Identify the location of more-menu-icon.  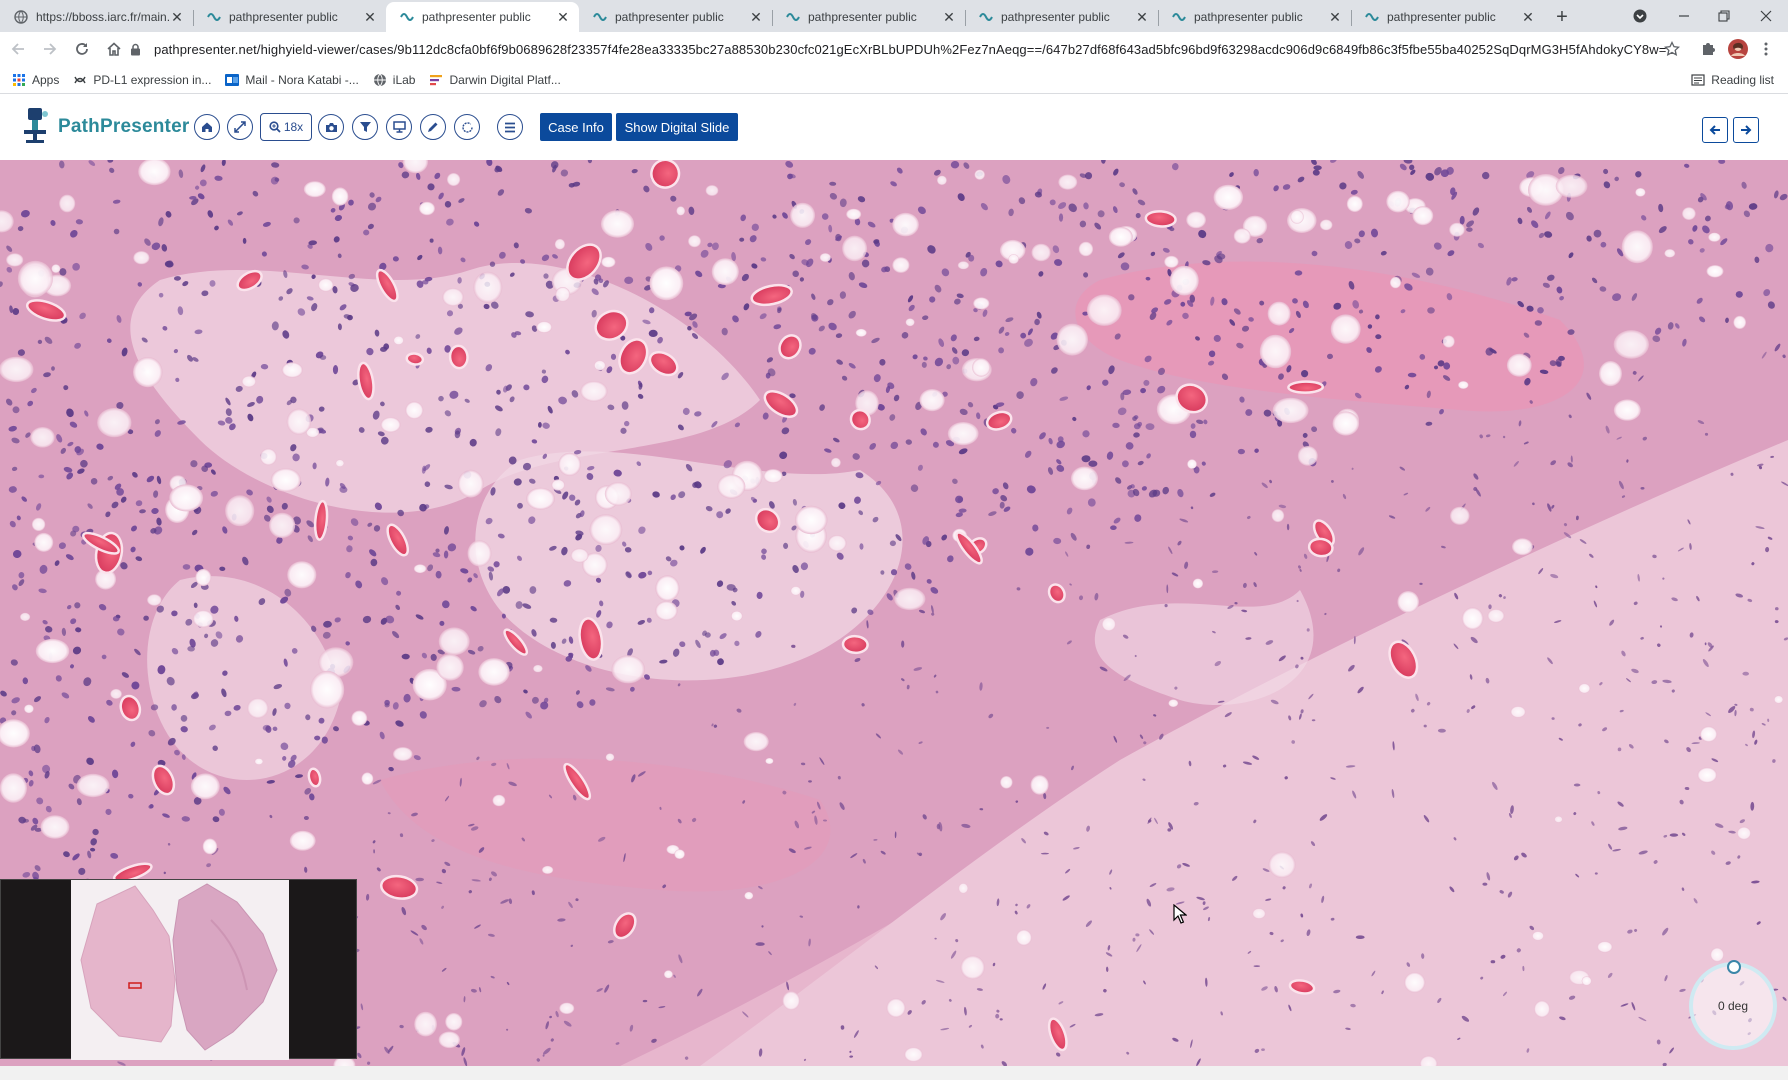
(1766, 49).